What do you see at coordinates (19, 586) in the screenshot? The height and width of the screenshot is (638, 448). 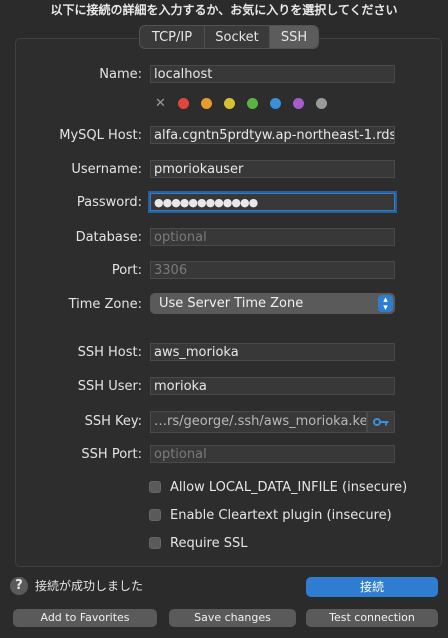 I see `help-button: ?` at bounding box center [19, 586].